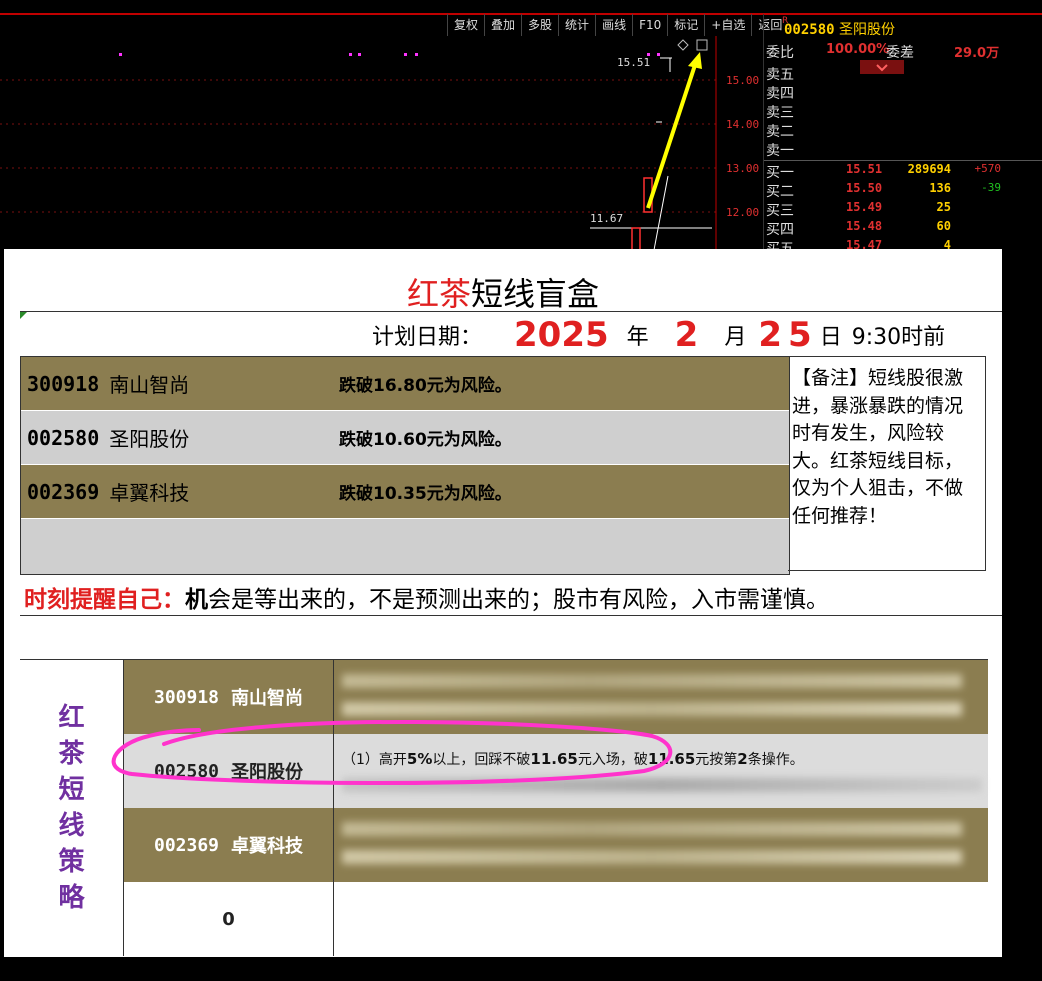 This screenshot has width=1042, height=981. I want to click on weibi-row: 委比 100.00% 委差 29.0万, so click(903, 52).